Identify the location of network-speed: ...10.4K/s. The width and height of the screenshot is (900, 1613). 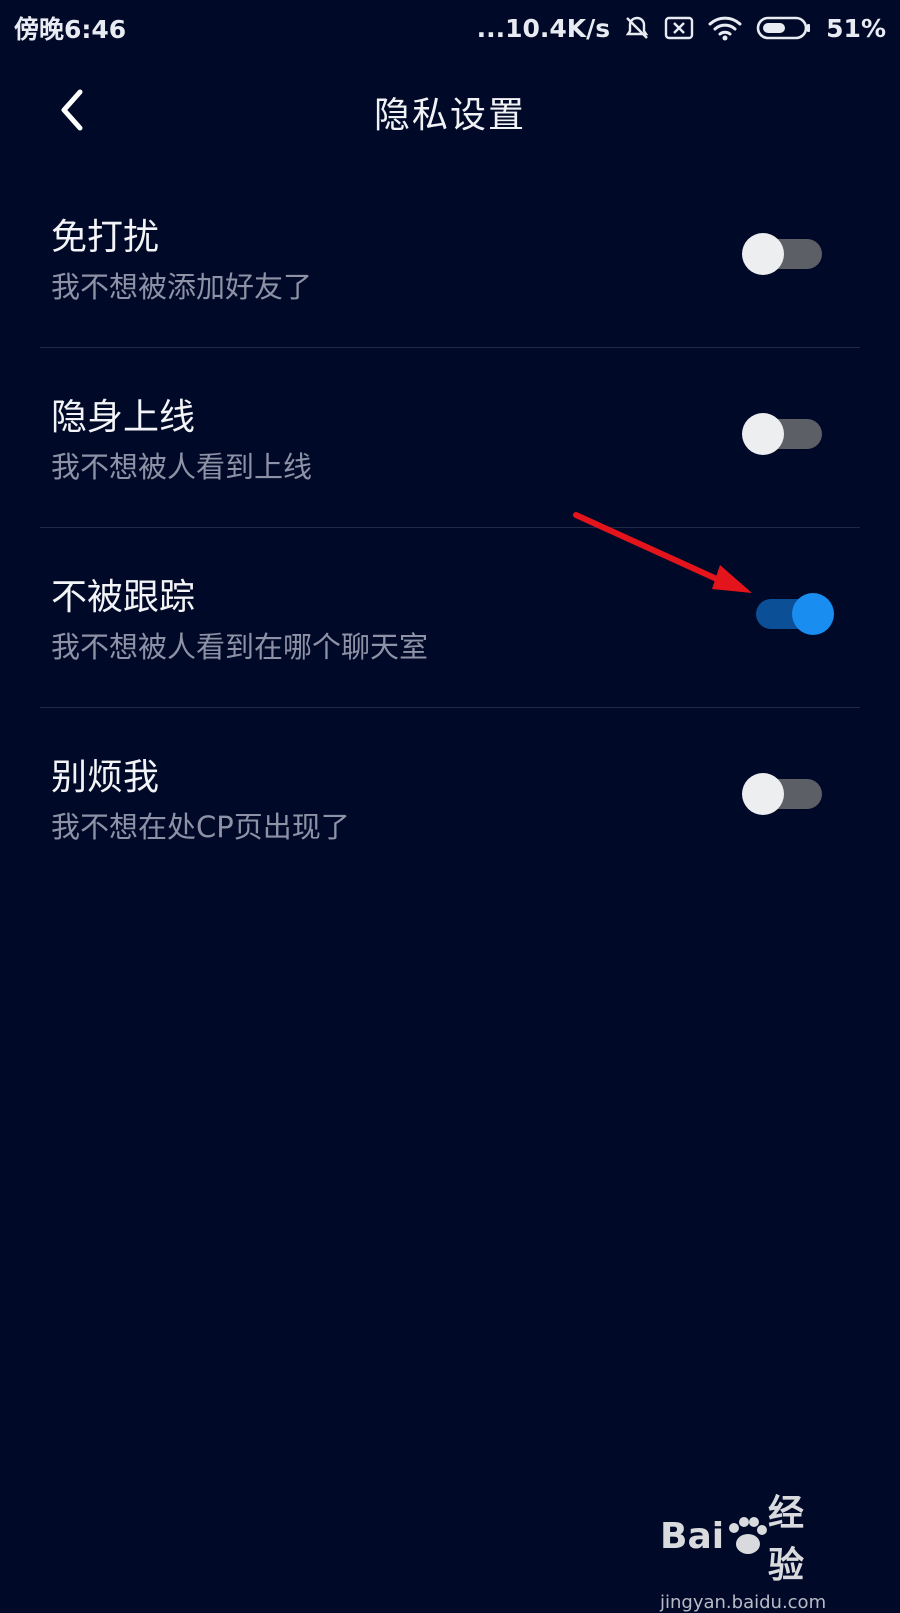
(543, 28).